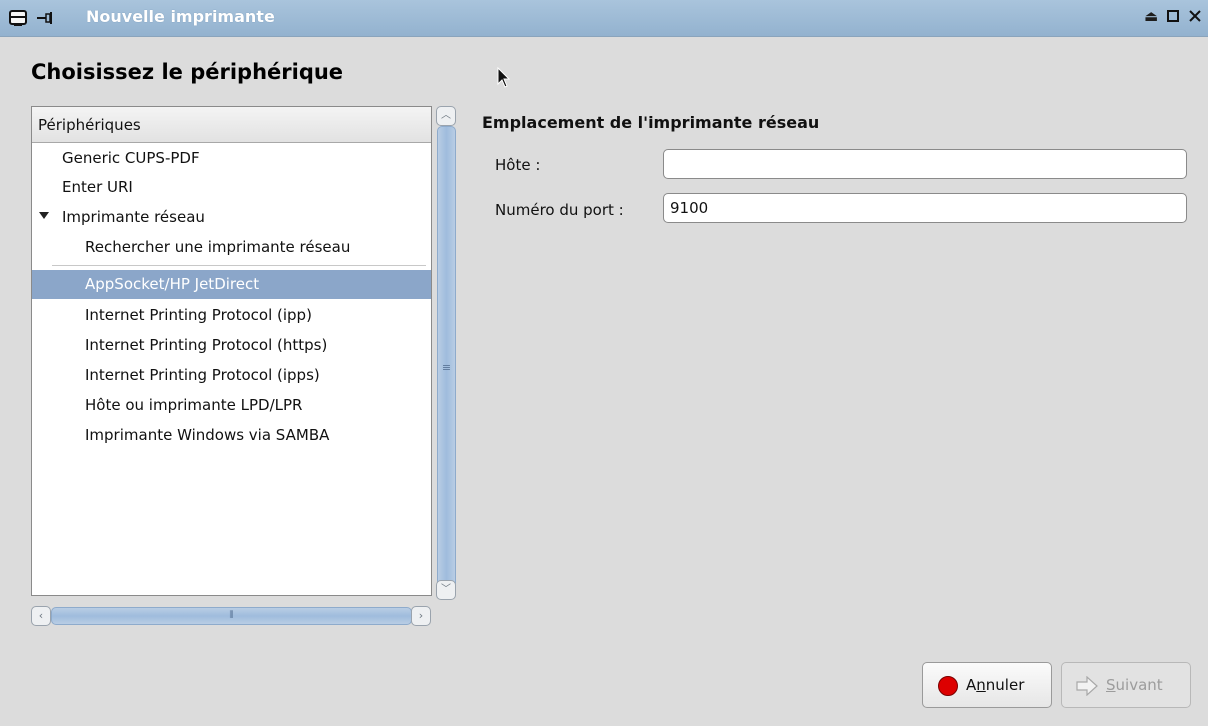 The height and width of the screenshot is (726, 1208). I want to click on tree-item-appsocket: AppSocket/HP JetDirect, so click(231, 284).